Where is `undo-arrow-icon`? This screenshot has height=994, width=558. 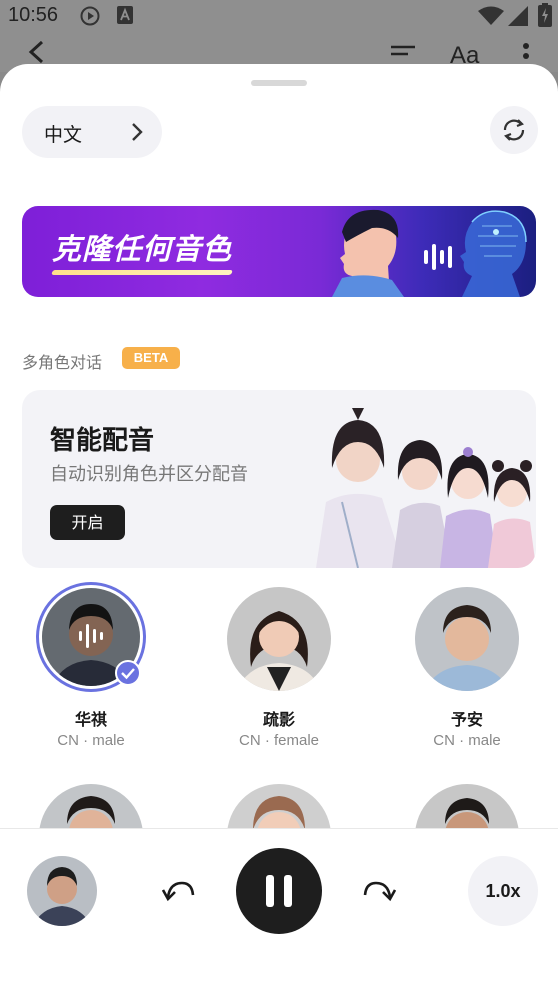
undo-arrow-icon is located at coordinates (178, 891).